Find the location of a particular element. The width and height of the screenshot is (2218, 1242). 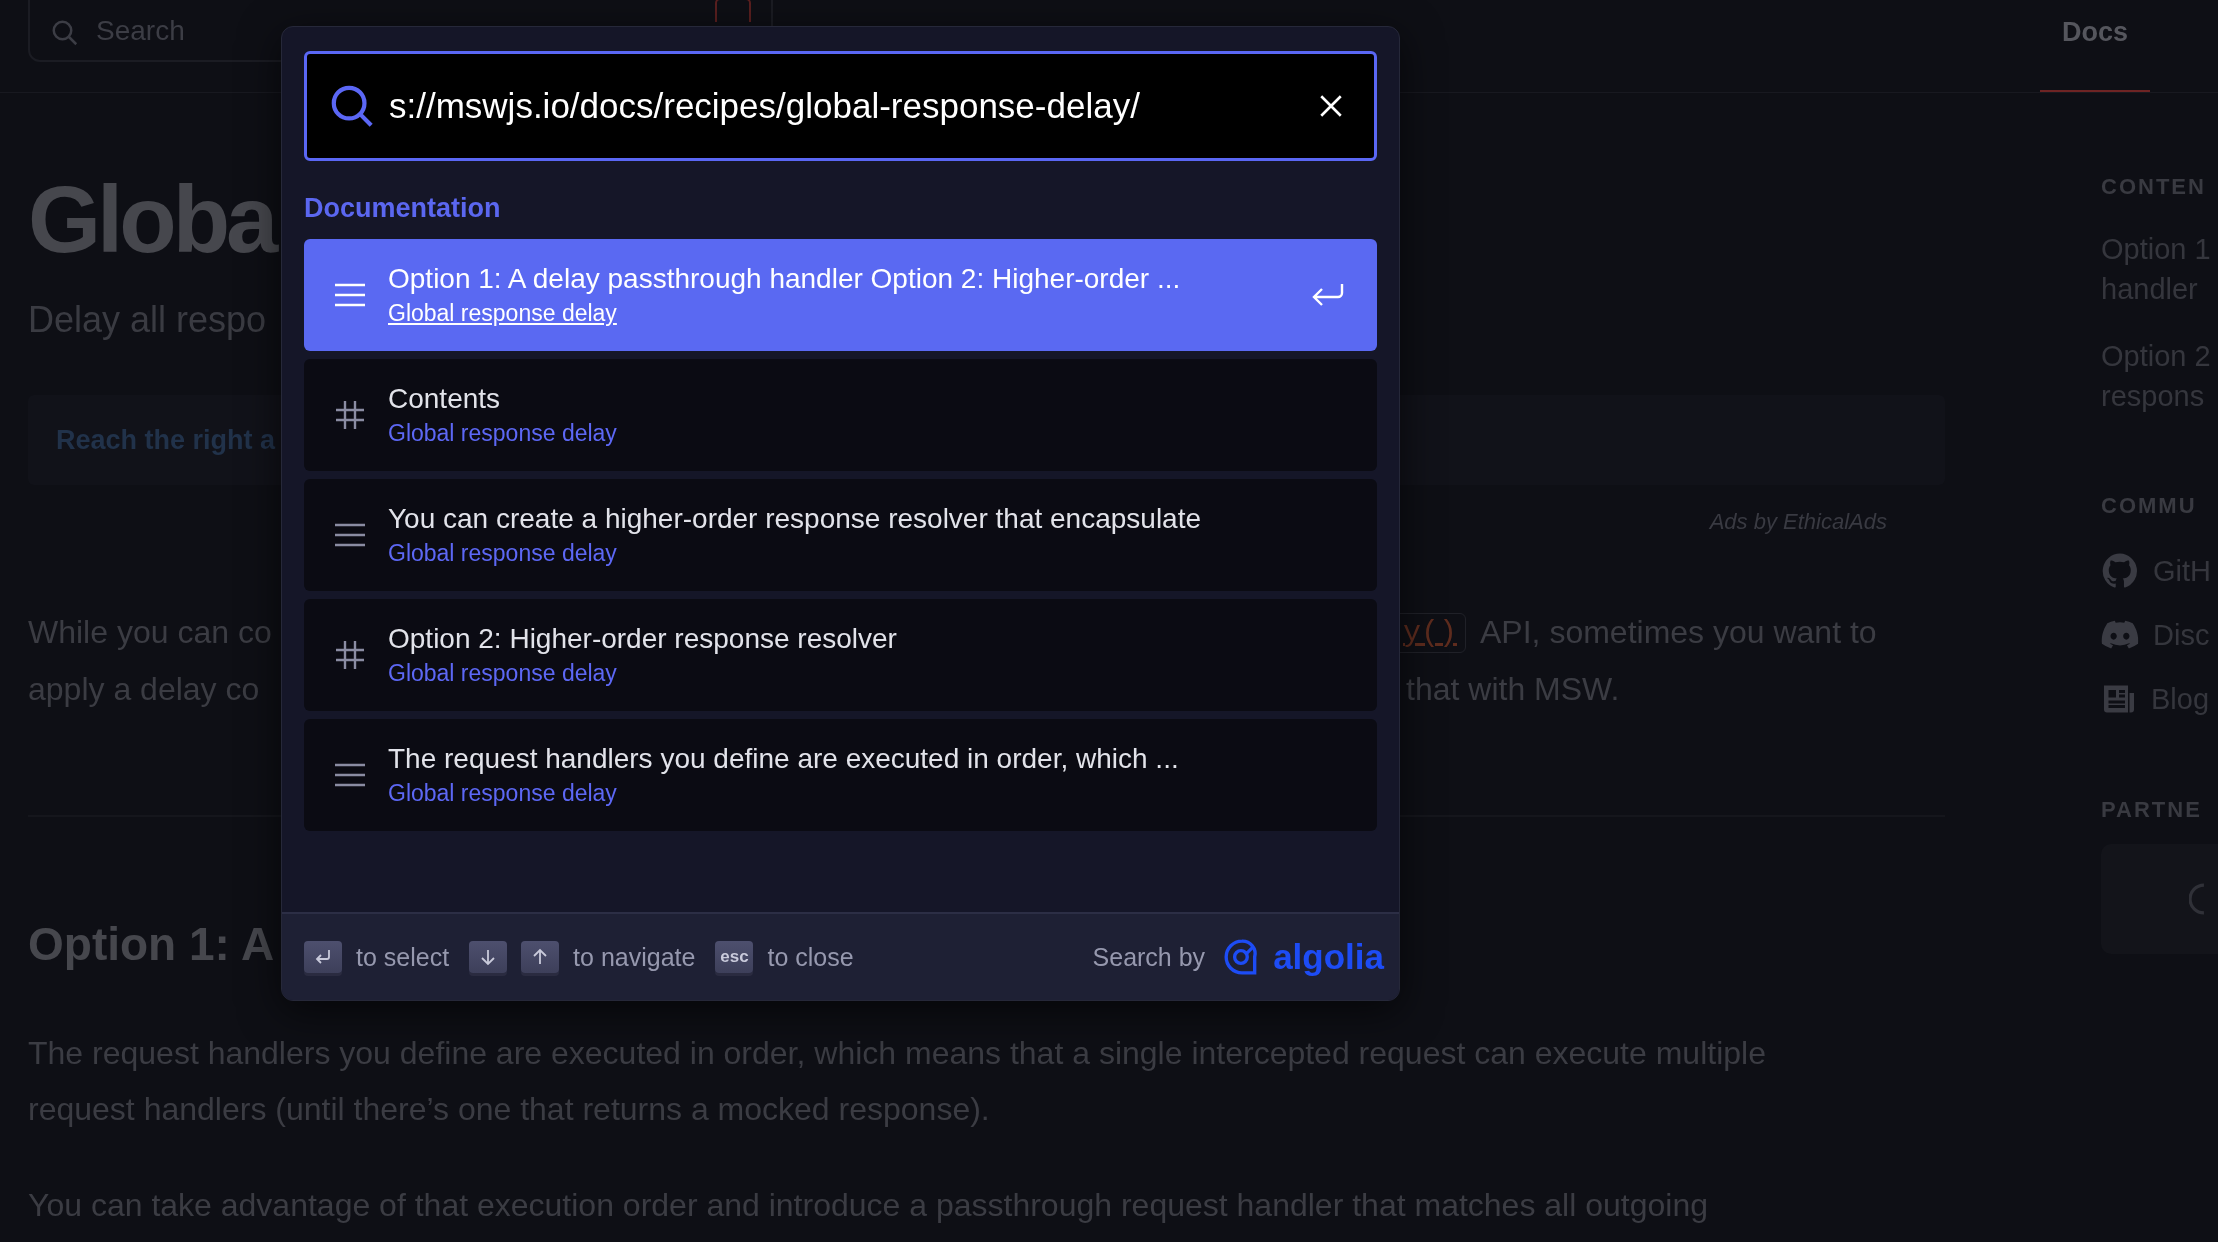

result-title: You can create a higher-order response resolver that encapsulate is located at coordinates (795, 519).